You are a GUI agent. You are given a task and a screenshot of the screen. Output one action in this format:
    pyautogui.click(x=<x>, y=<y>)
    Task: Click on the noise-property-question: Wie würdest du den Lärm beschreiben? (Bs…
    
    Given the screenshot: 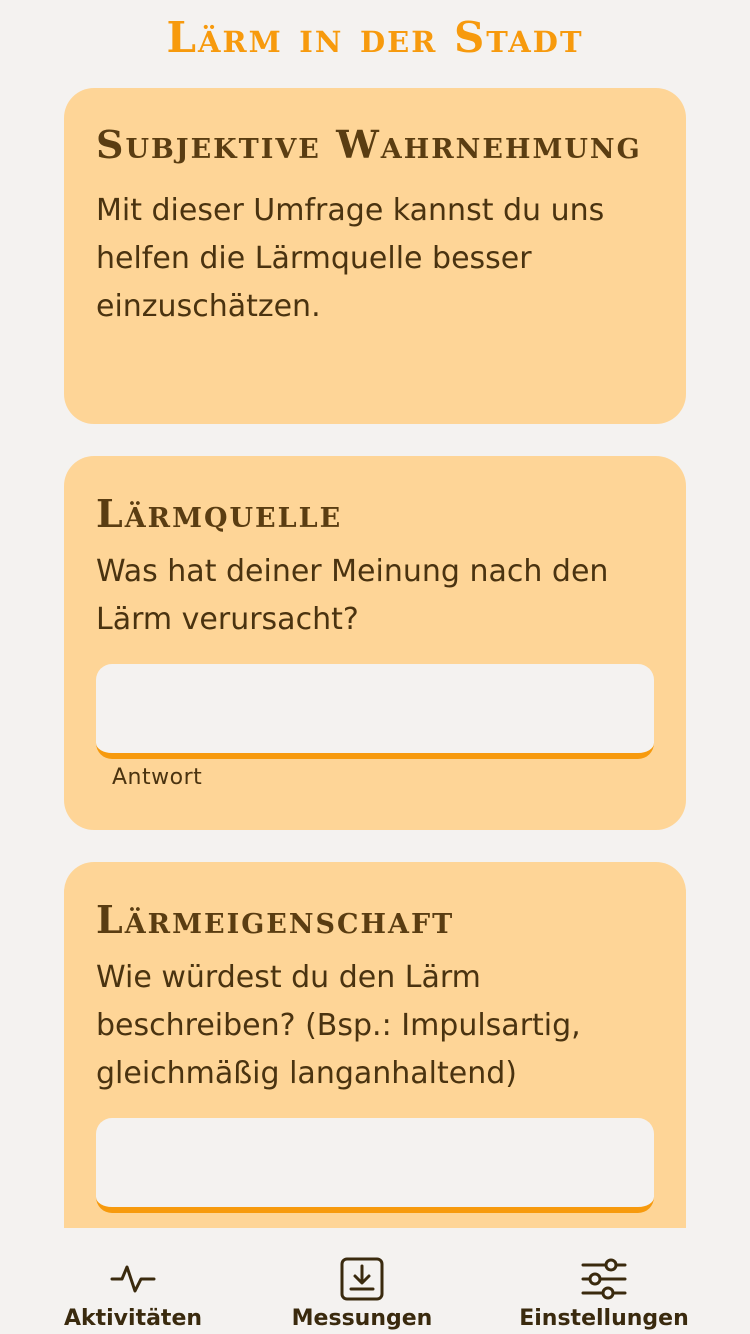 What is the action you would take?
    pyautogui.click(x=338, y=1025)
    